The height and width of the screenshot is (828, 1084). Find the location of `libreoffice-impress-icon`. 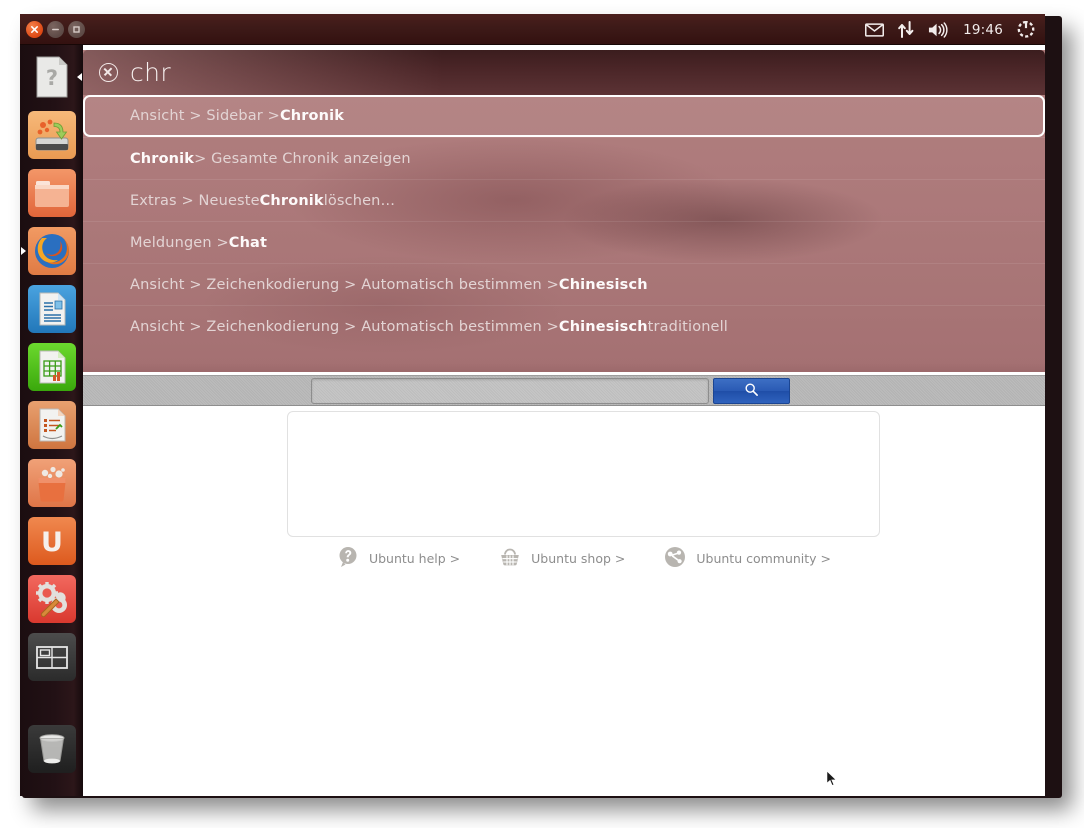

libreoffice-impress-icon is located at coordinates (51, 425).